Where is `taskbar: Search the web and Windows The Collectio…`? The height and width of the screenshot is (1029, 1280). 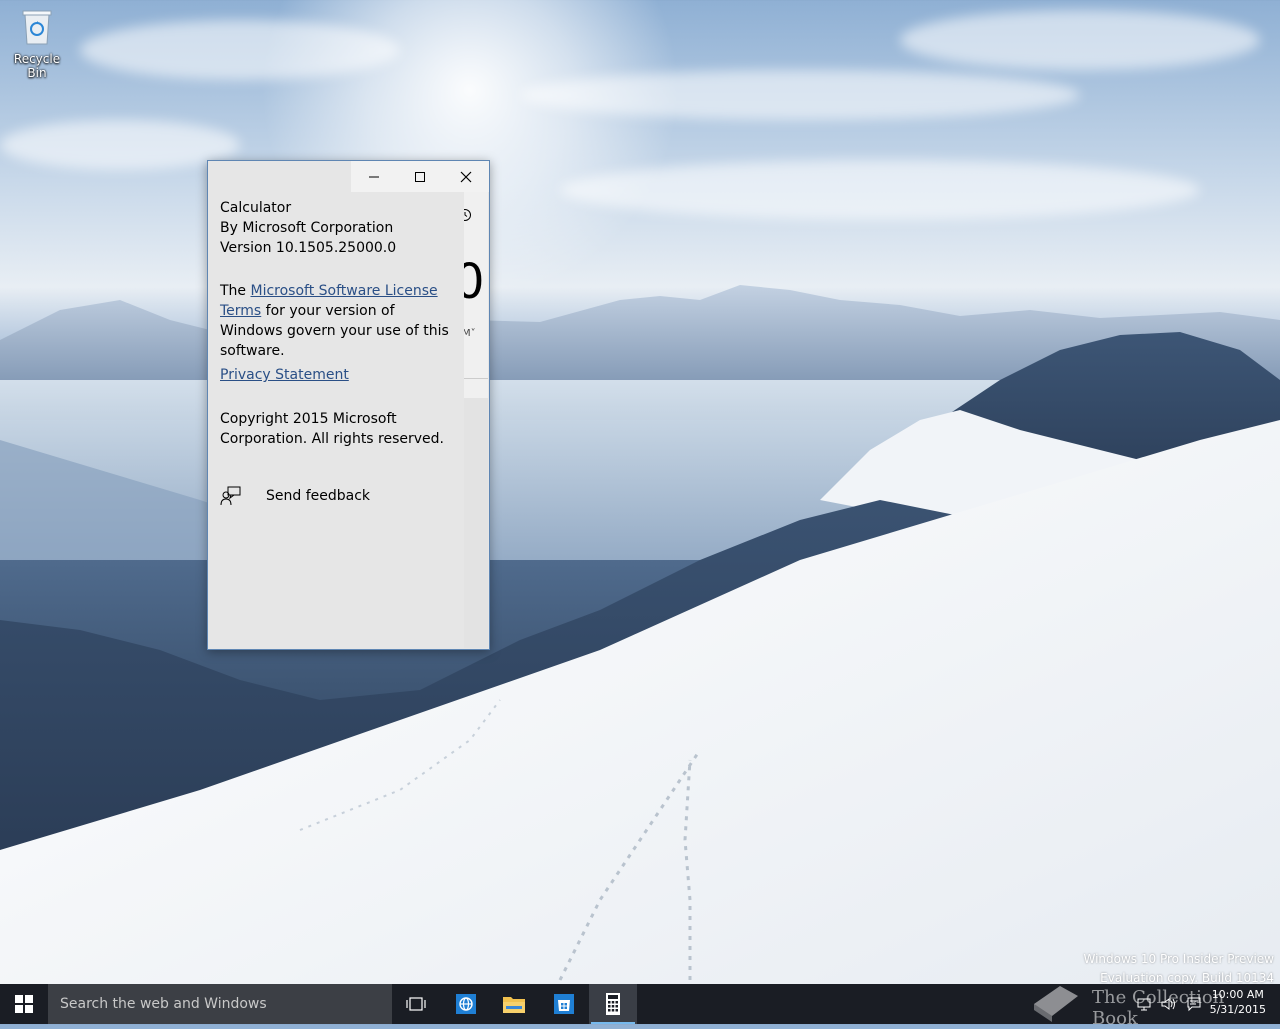
taskbar: Search the web and Windows The Collectio… is located at coordinates (640, 1006).